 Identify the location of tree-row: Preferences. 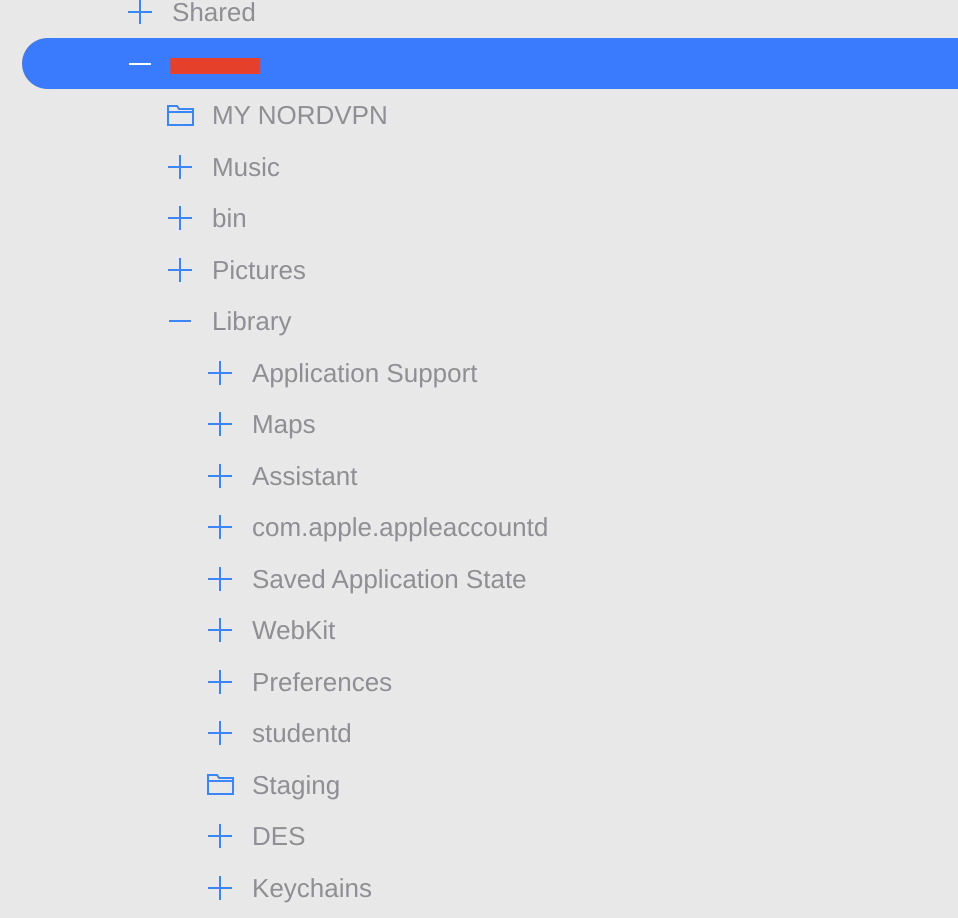
(490, 682).